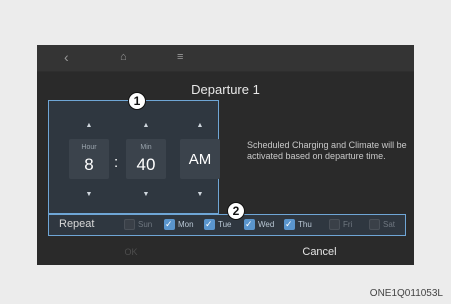 This screenshot has width=451, height=304. I want to click on day-label: Sun, so click(145, 224).